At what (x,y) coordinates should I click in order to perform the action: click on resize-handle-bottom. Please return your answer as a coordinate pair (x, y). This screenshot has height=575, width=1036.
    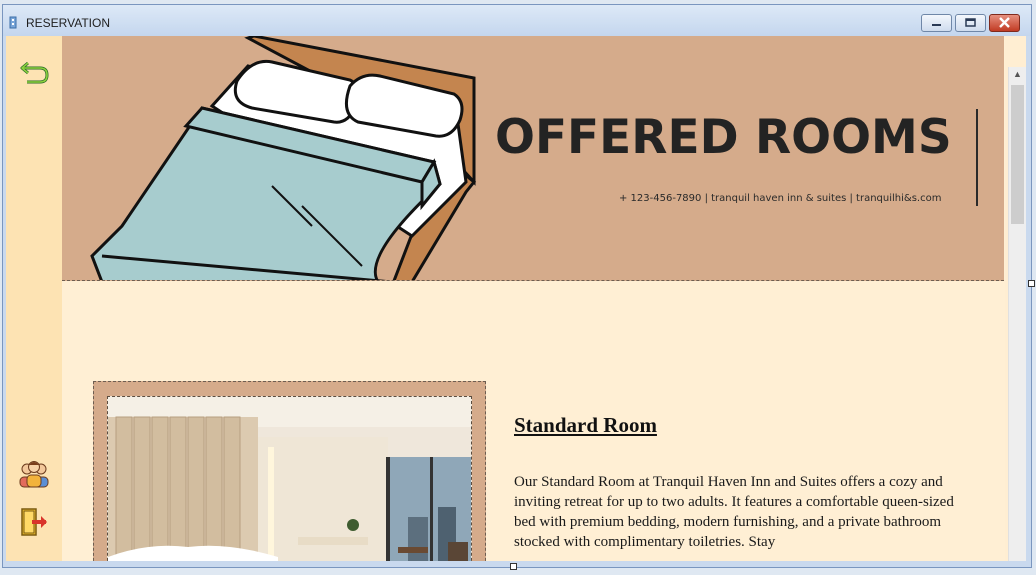
    Looking at the image, I should click on (513, 566).